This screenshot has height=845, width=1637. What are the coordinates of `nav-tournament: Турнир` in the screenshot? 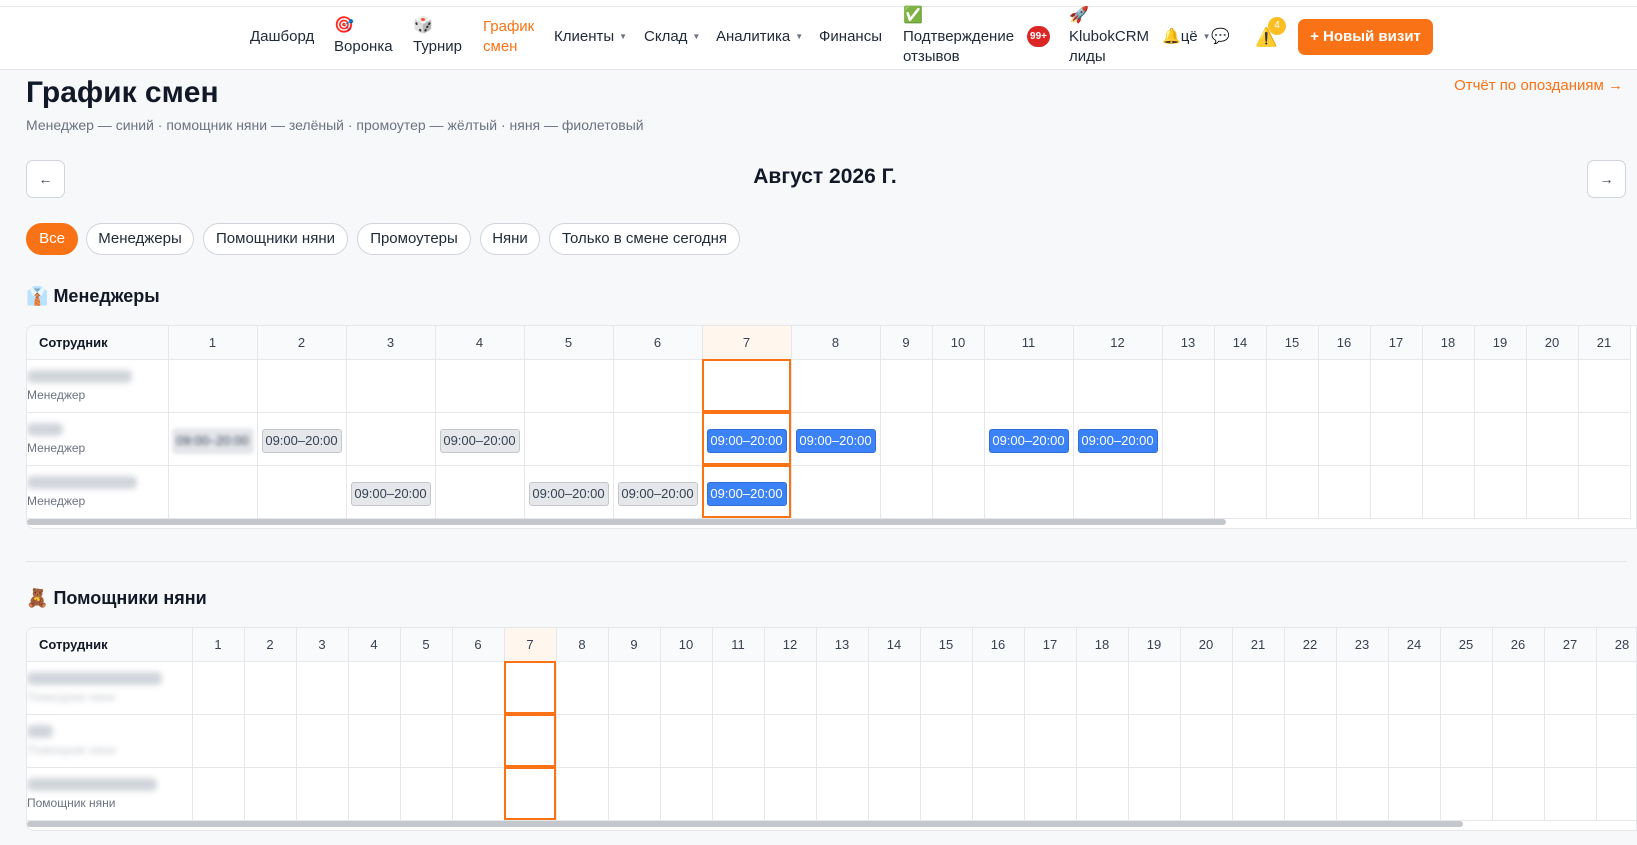 It's located at (437, 47).